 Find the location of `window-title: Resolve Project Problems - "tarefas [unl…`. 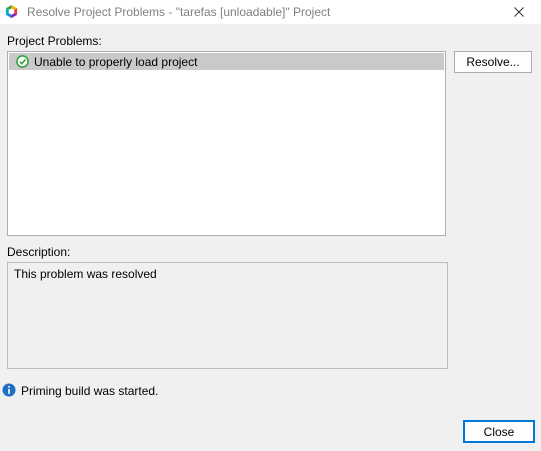

window-title: Resolve Project Problems - "tarefas [unl… is located at coordinates (179, 12).